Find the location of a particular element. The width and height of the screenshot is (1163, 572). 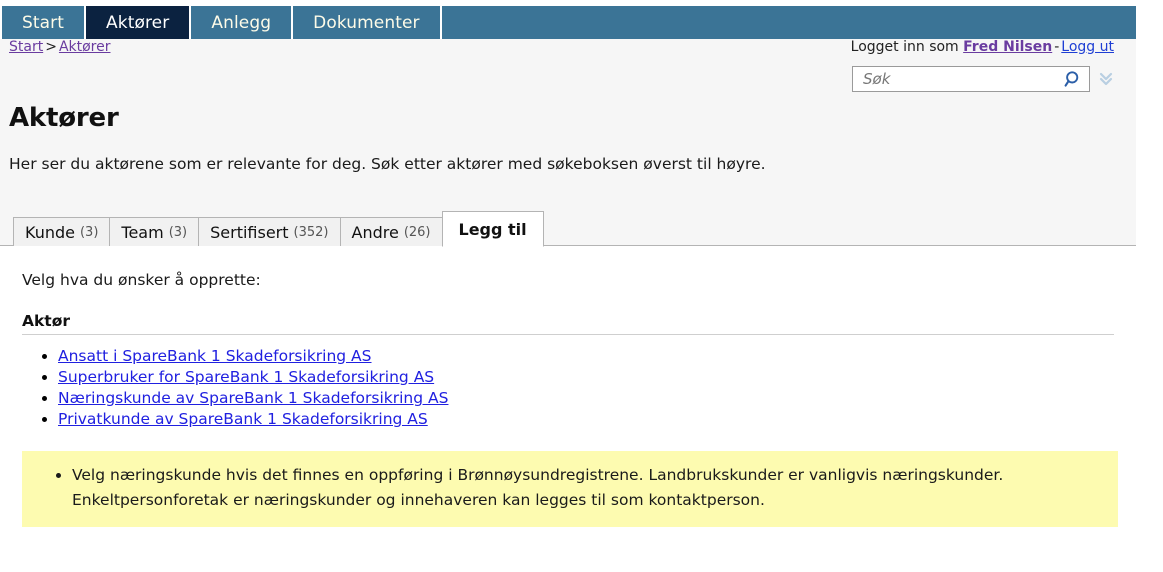

tab-team: Team (3) is located at coordinates (154, 231).